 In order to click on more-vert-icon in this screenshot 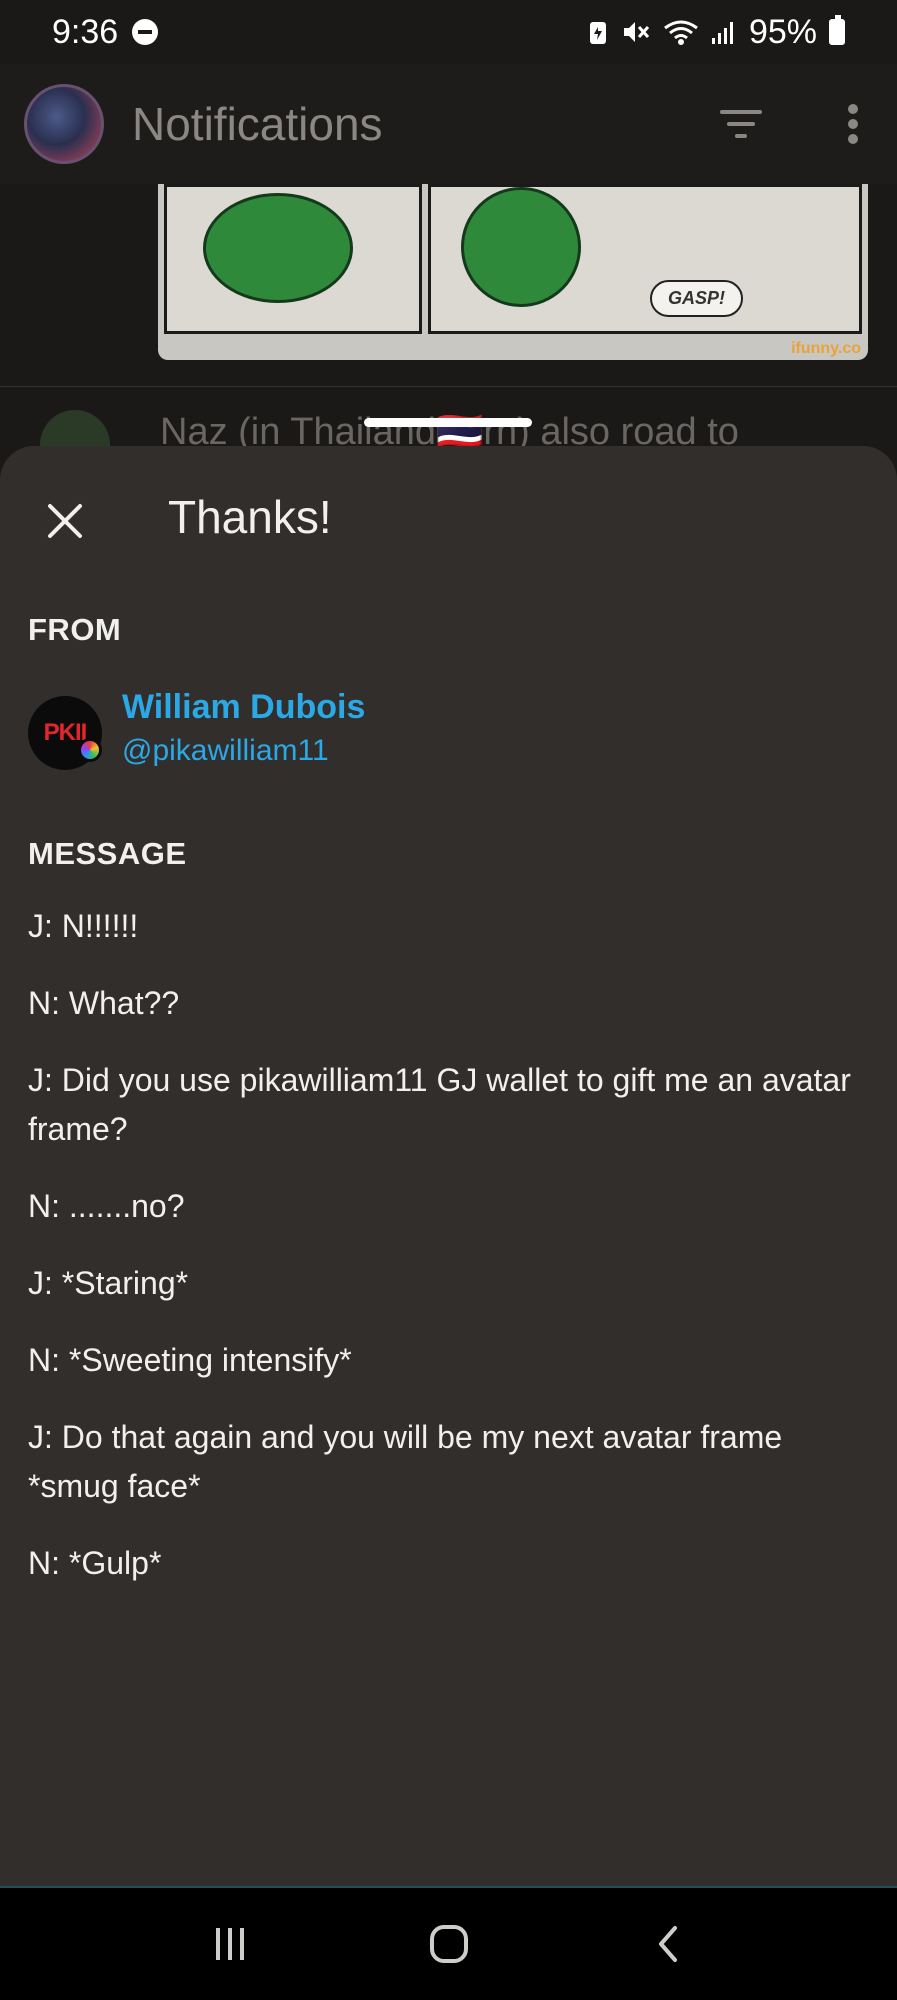, I will do `click(853, 124)`.